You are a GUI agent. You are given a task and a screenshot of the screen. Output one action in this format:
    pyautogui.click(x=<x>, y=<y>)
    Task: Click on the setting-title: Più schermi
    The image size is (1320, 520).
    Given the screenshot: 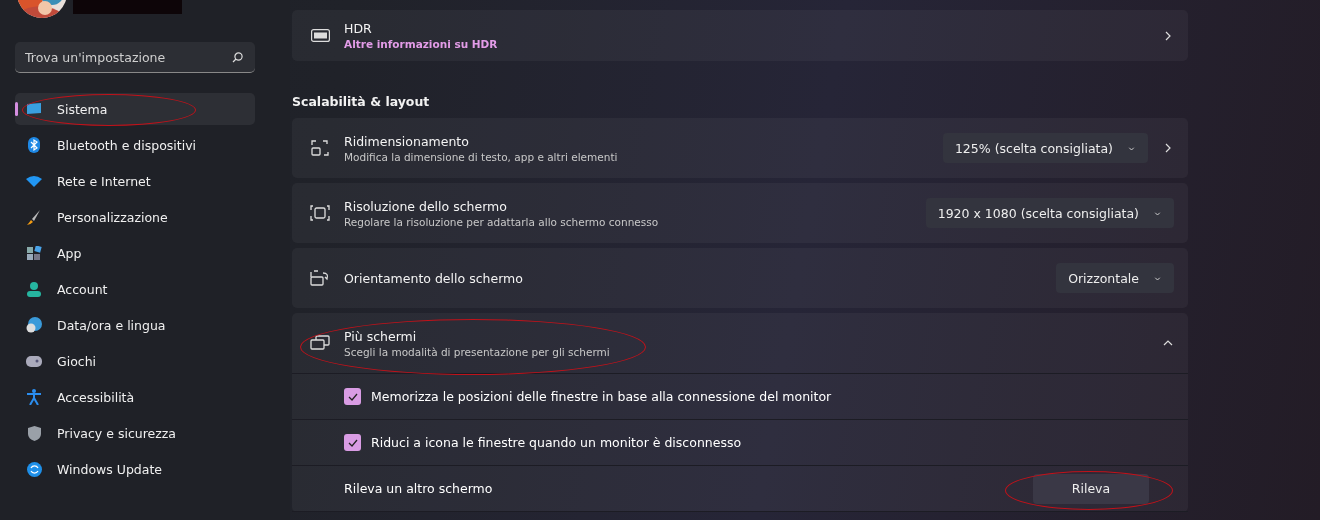 What is the action you would take?
    pyautogui.click(x=381, y=336)
    